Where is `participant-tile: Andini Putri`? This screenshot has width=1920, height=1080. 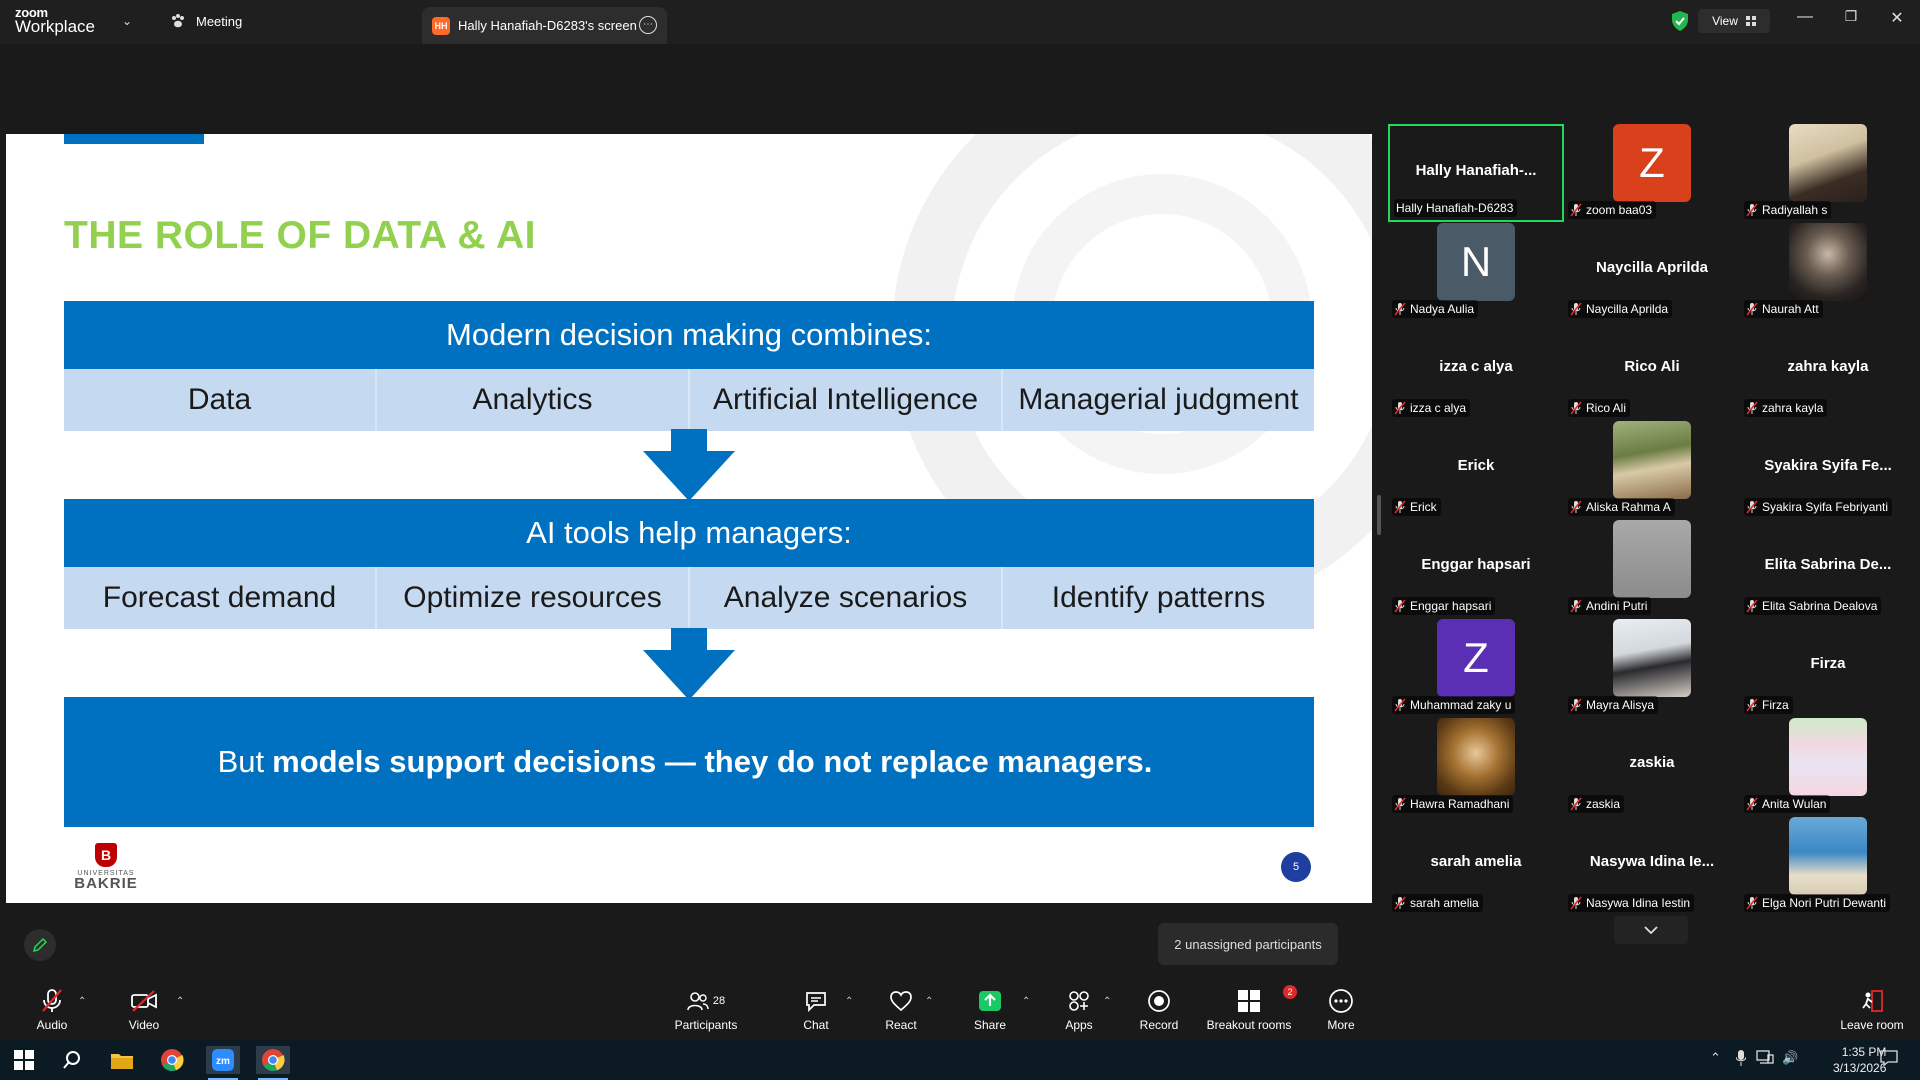
participant-tile: Andini Putri is located at coordinates (1652, 569).